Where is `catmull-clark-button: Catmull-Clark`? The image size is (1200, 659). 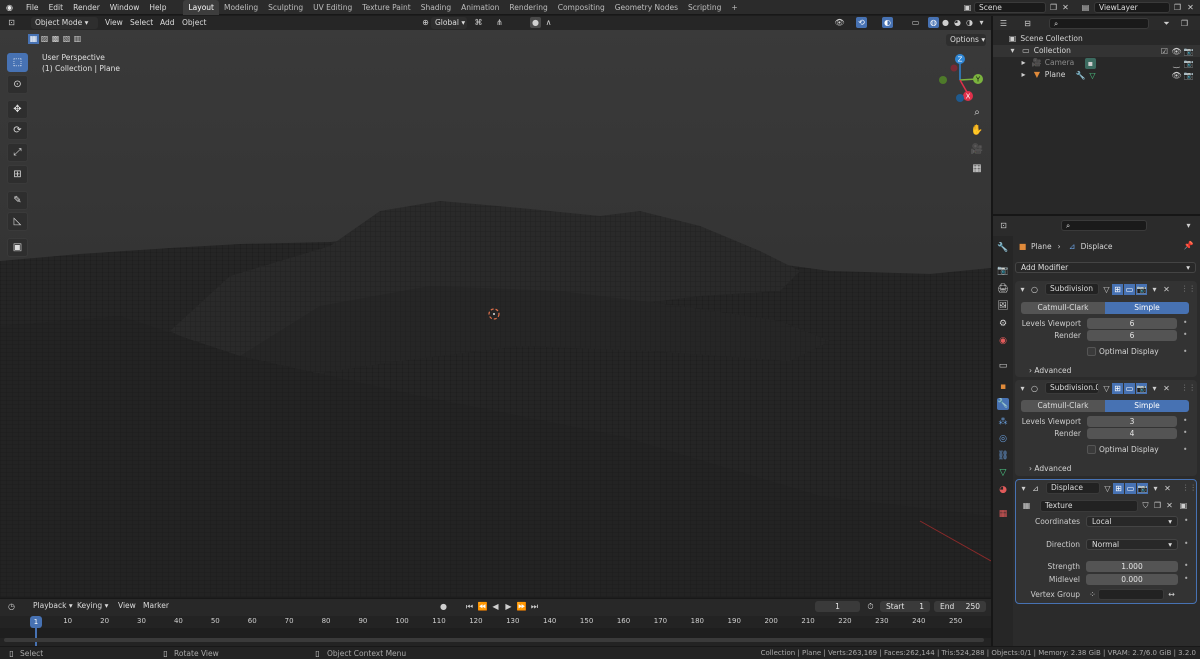
catmull-clark-button: Catmull-Clark is located at coordinates (1063, 406).